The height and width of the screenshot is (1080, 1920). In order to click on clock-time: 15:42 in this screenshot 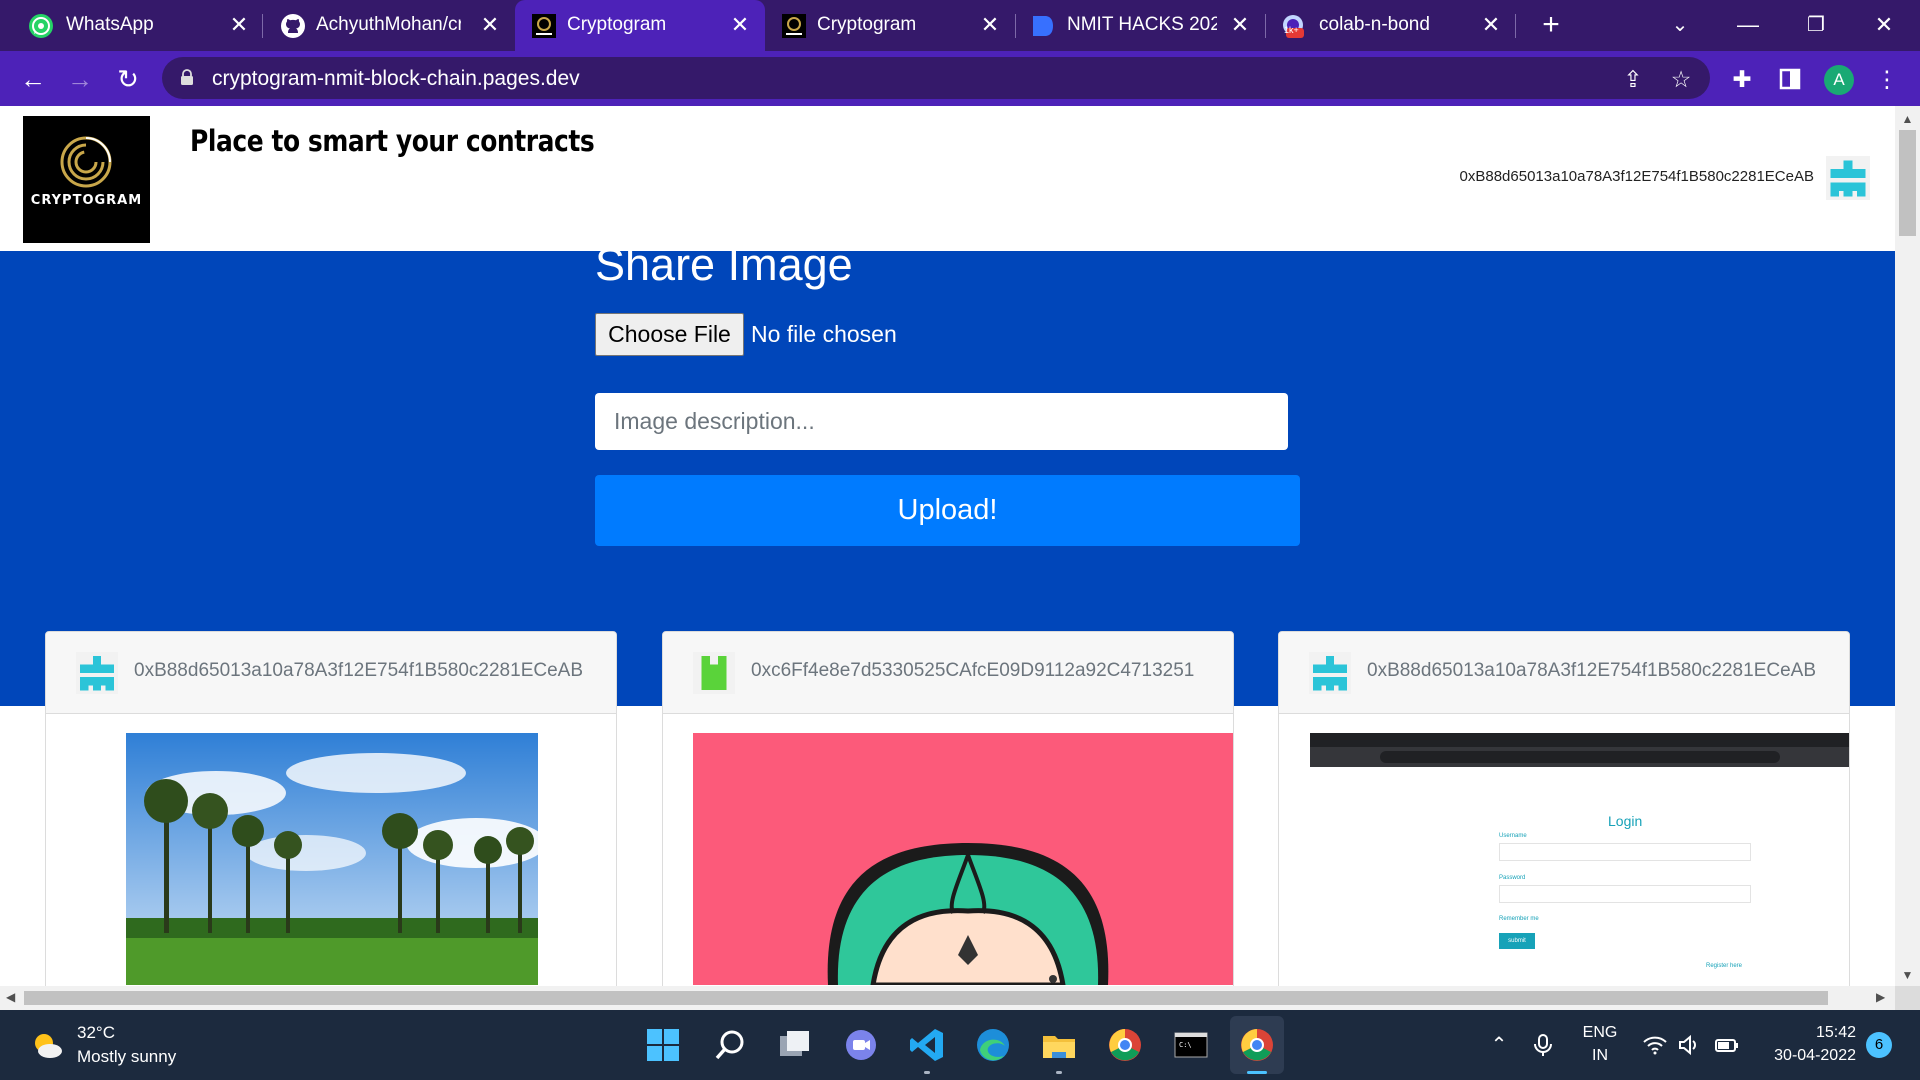, I will do `click(1808, 1033)`.